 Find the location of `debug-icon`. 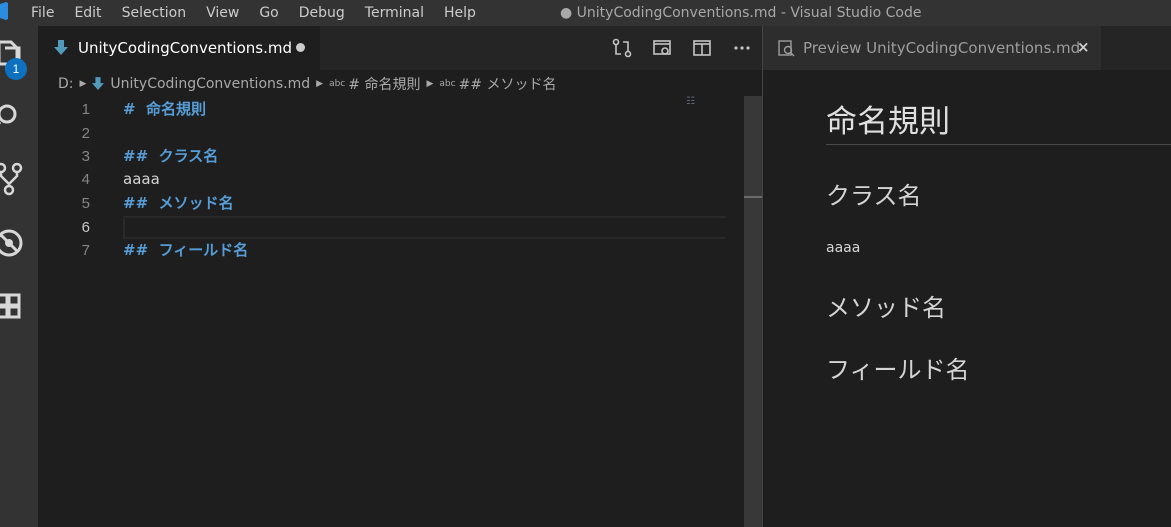

debug-icon is located at coordinates (13, 243).